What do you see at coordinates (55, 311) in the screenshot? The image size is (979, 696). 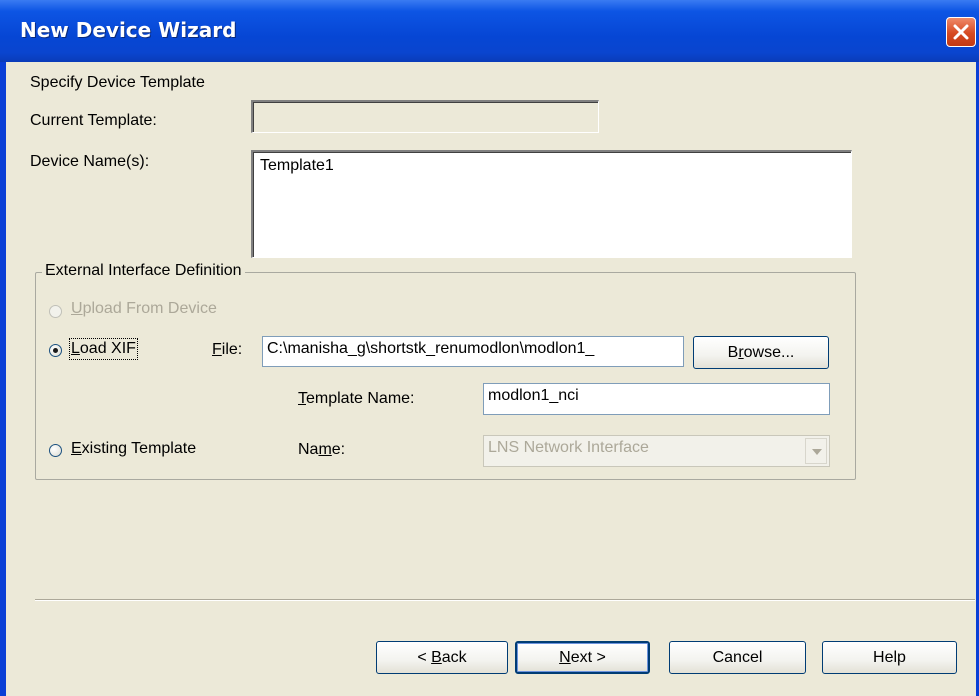 I see `upload-from-device-radio` at bounding box center [55, 311].